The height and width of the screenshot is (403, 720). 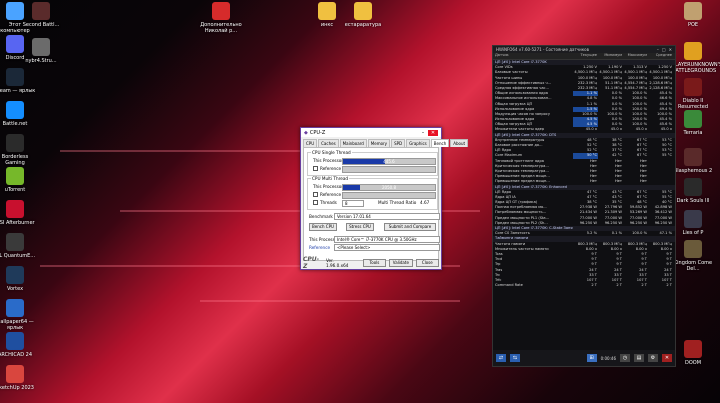 What do you see at coordinates (693, 201) in the screenshot?
I see `desktop-icon-label: Dark Souls III` at bounding box center [693, 201].